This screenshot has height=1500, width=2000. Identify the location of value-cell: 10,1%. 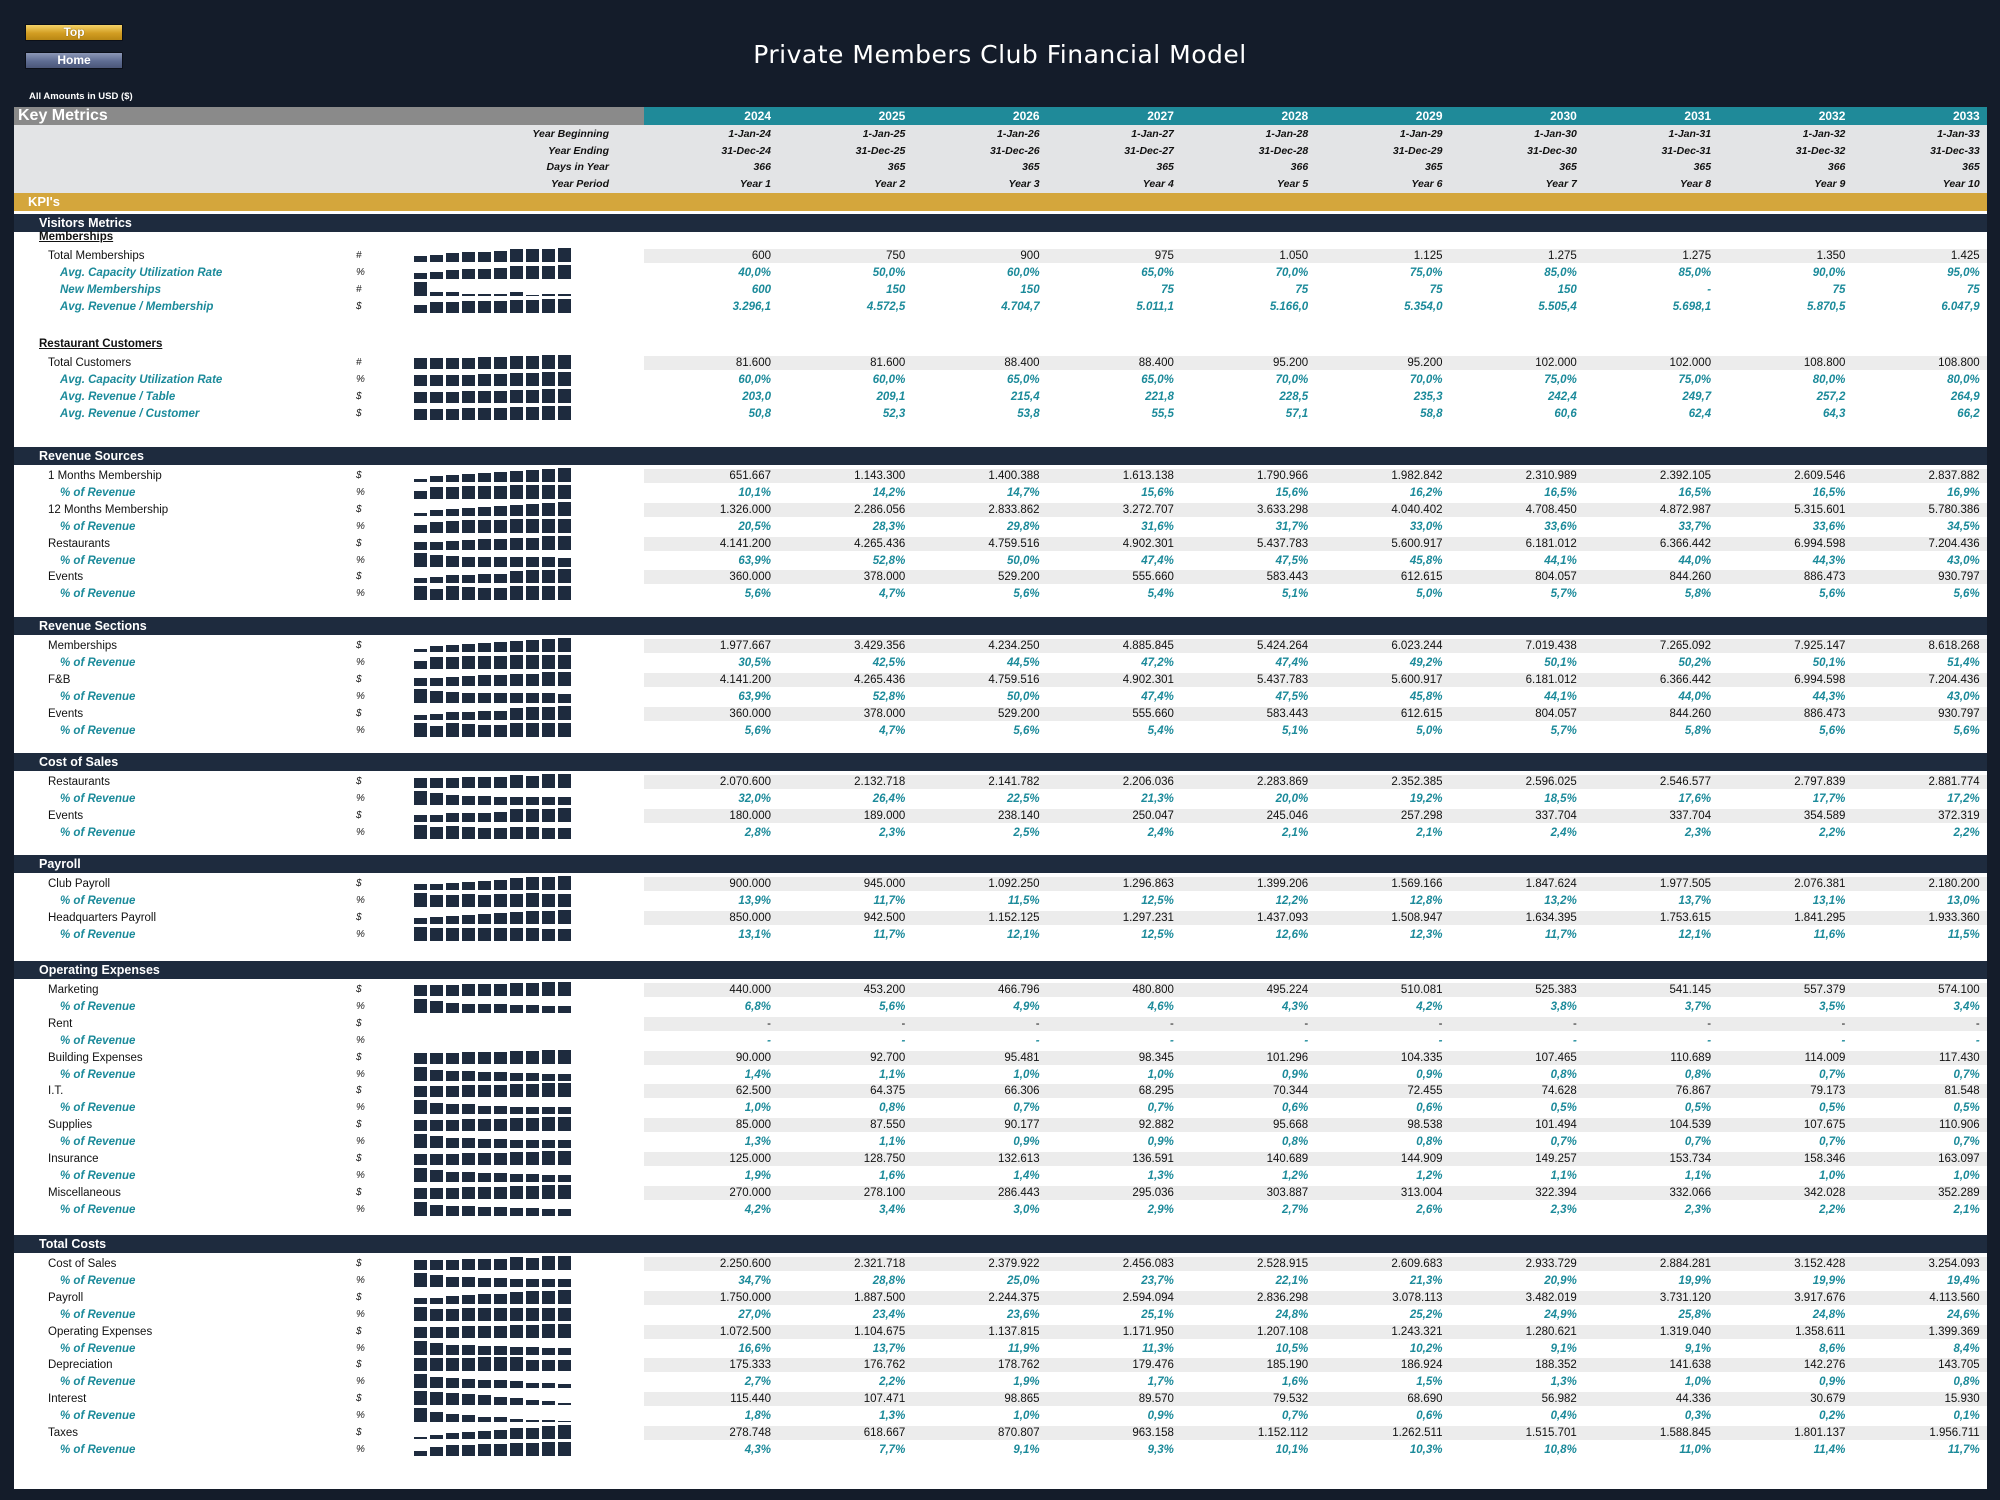
(1292, 1449).